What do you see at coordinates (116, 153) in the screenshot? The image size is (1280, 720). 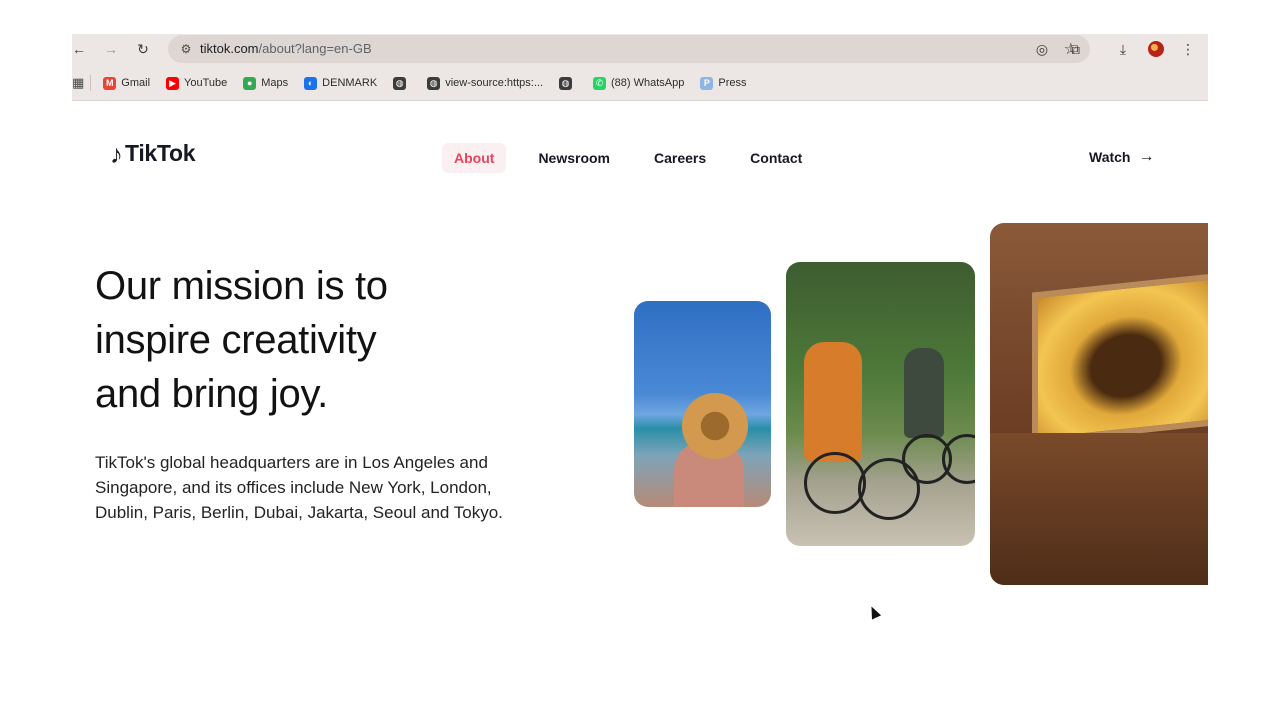 I see `tiktok-note-icon: ♪` at bounding box center [116, 153].